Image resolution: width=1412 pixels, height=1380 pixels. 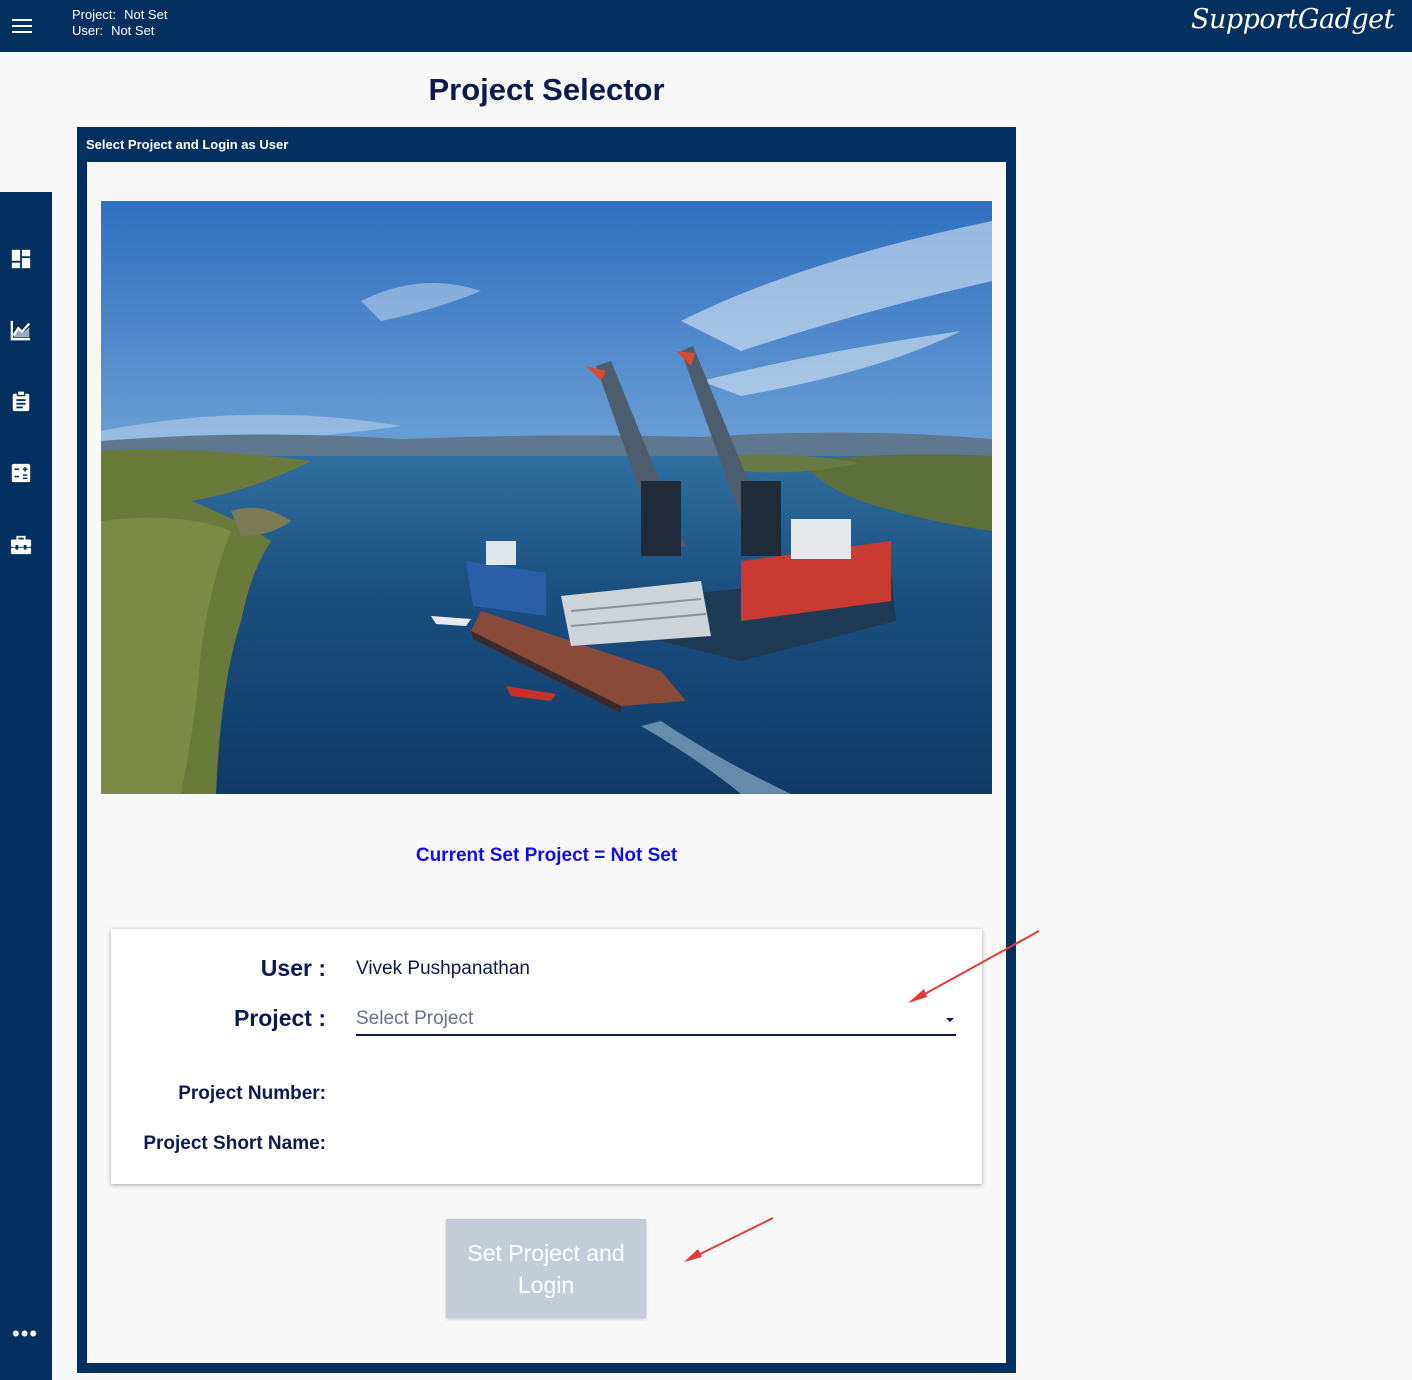 What do you see at coordinates (252, 1093) in the screenshot?
I see `project-number-label: Project Number:` at bounding box center [252, 1093].